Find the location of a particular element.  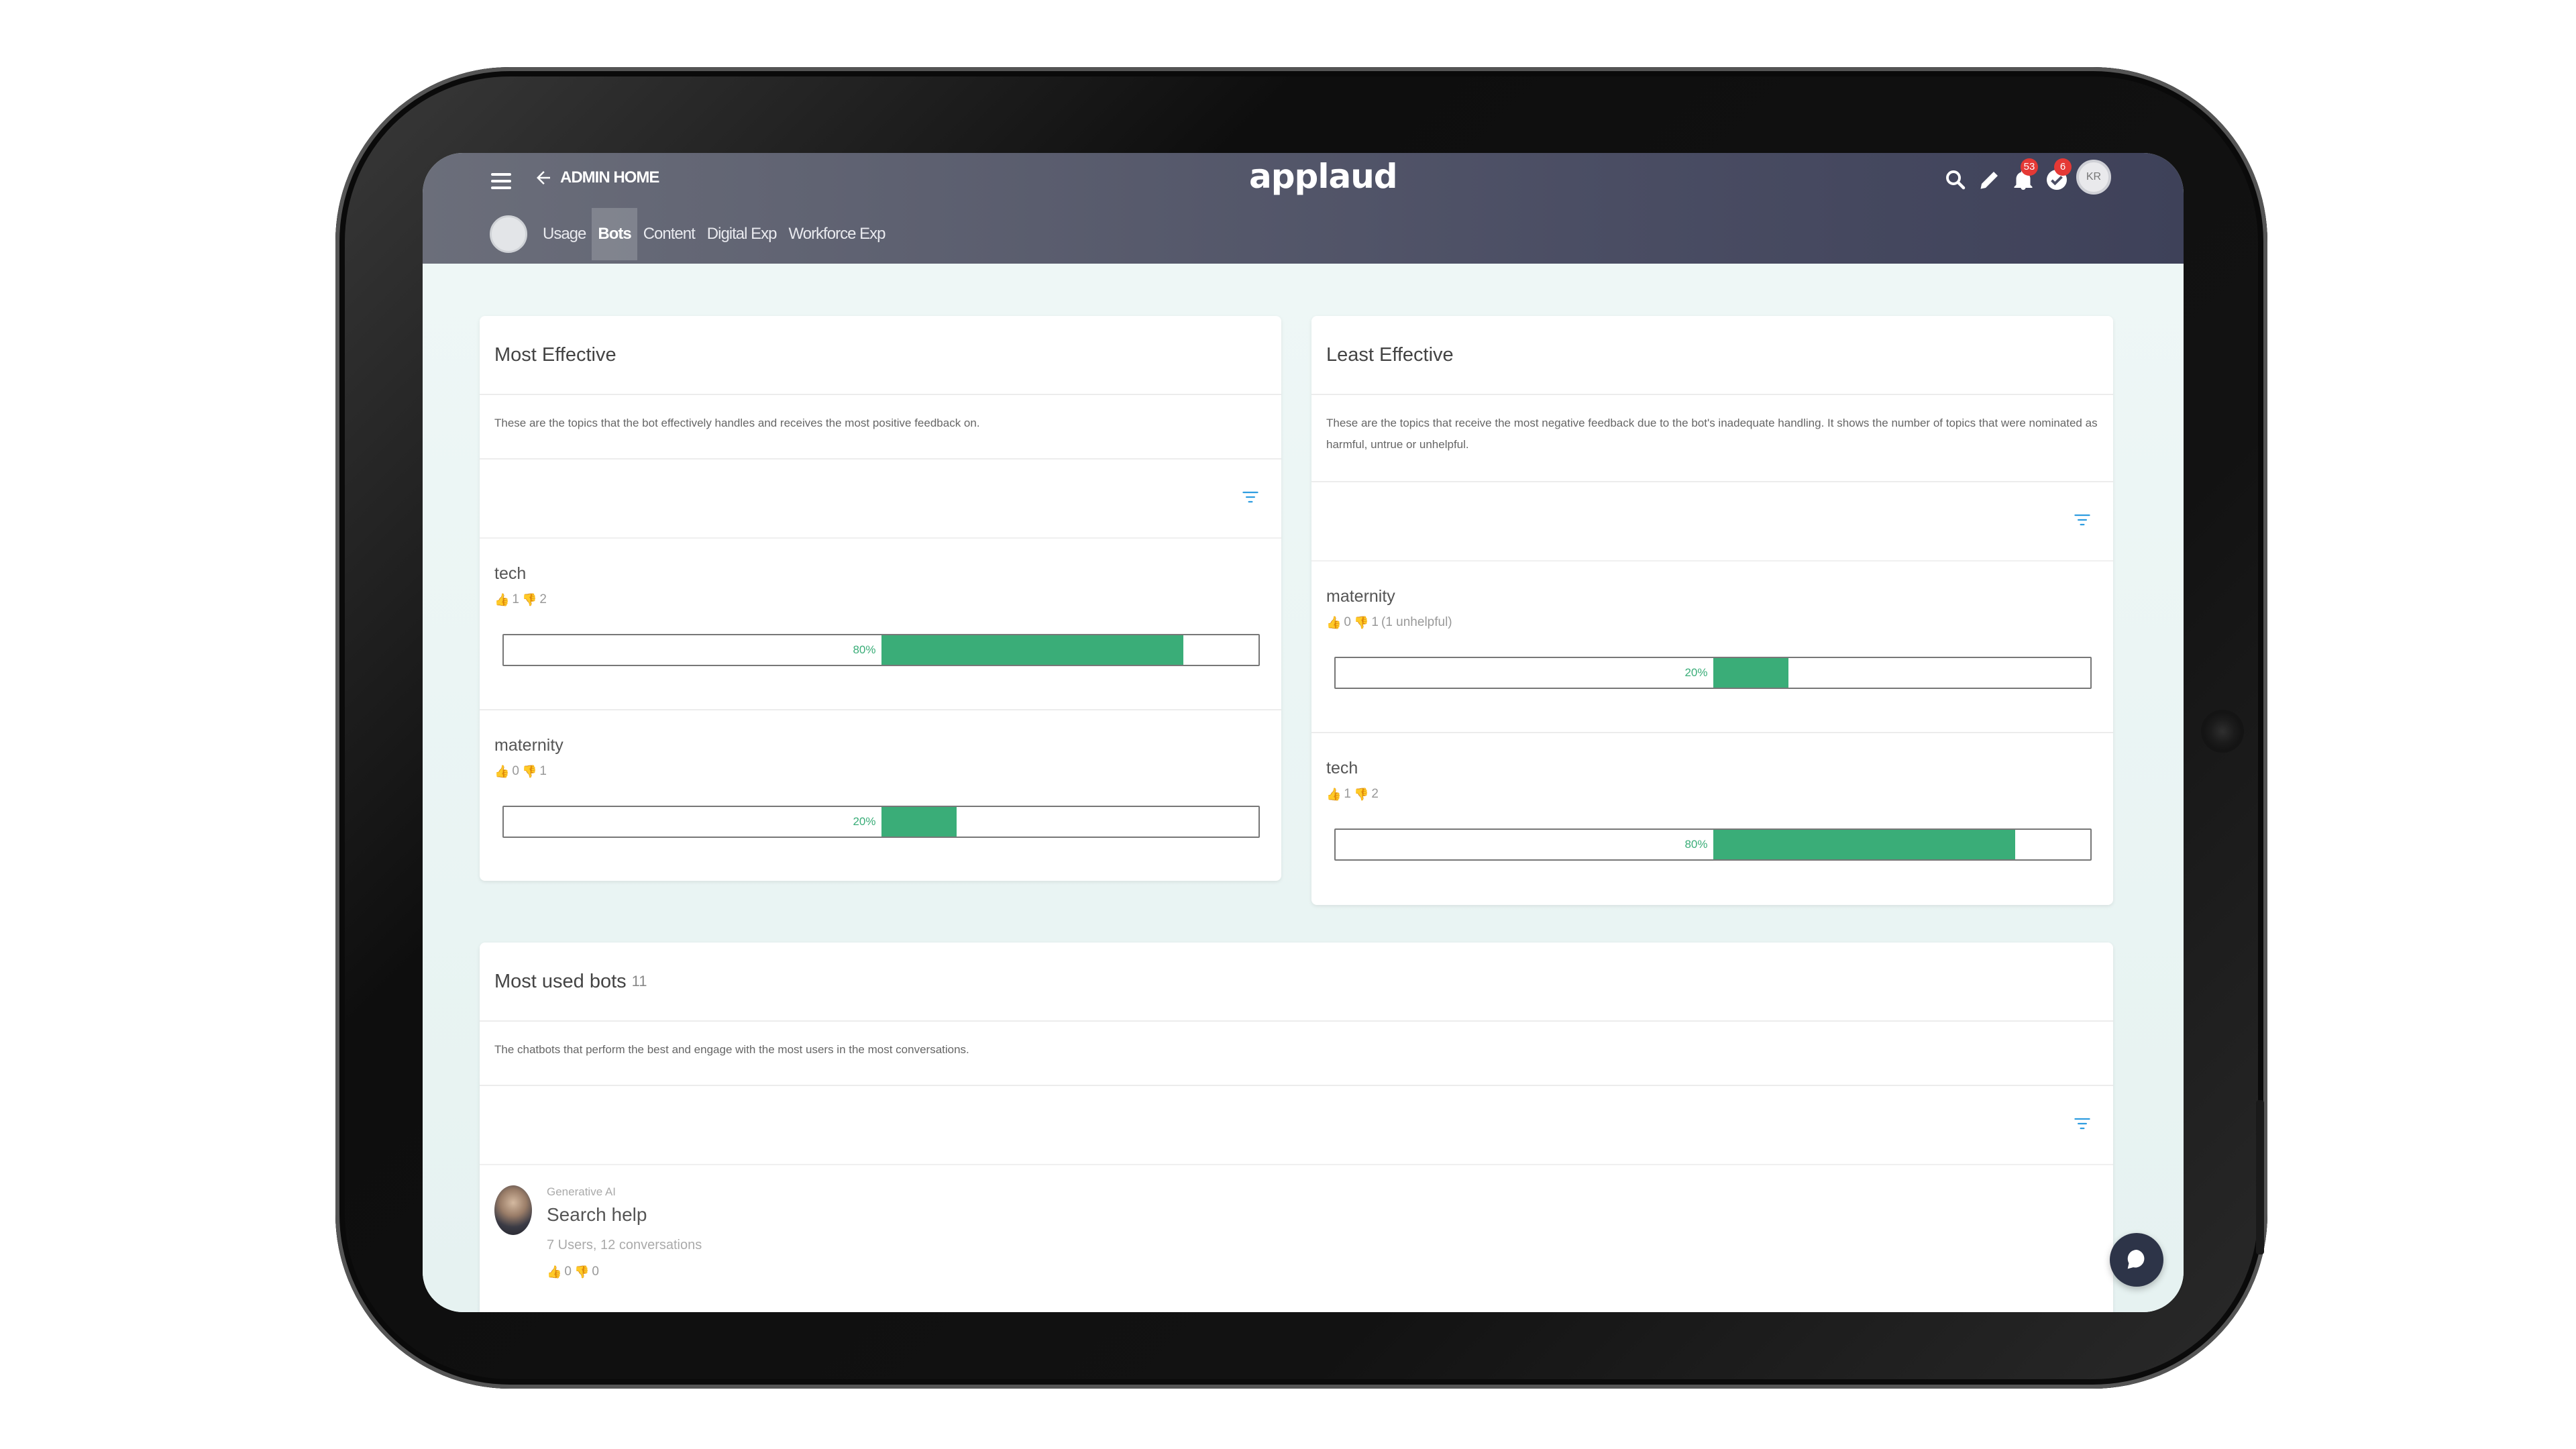

search-icon is located at coordinates (1955, 180).